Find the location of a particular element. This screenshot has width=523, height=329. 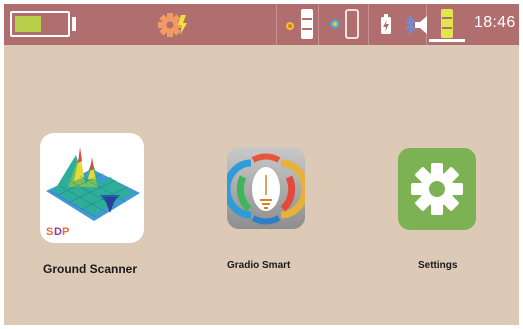

battery-icon is located at coordinates (40, 24).